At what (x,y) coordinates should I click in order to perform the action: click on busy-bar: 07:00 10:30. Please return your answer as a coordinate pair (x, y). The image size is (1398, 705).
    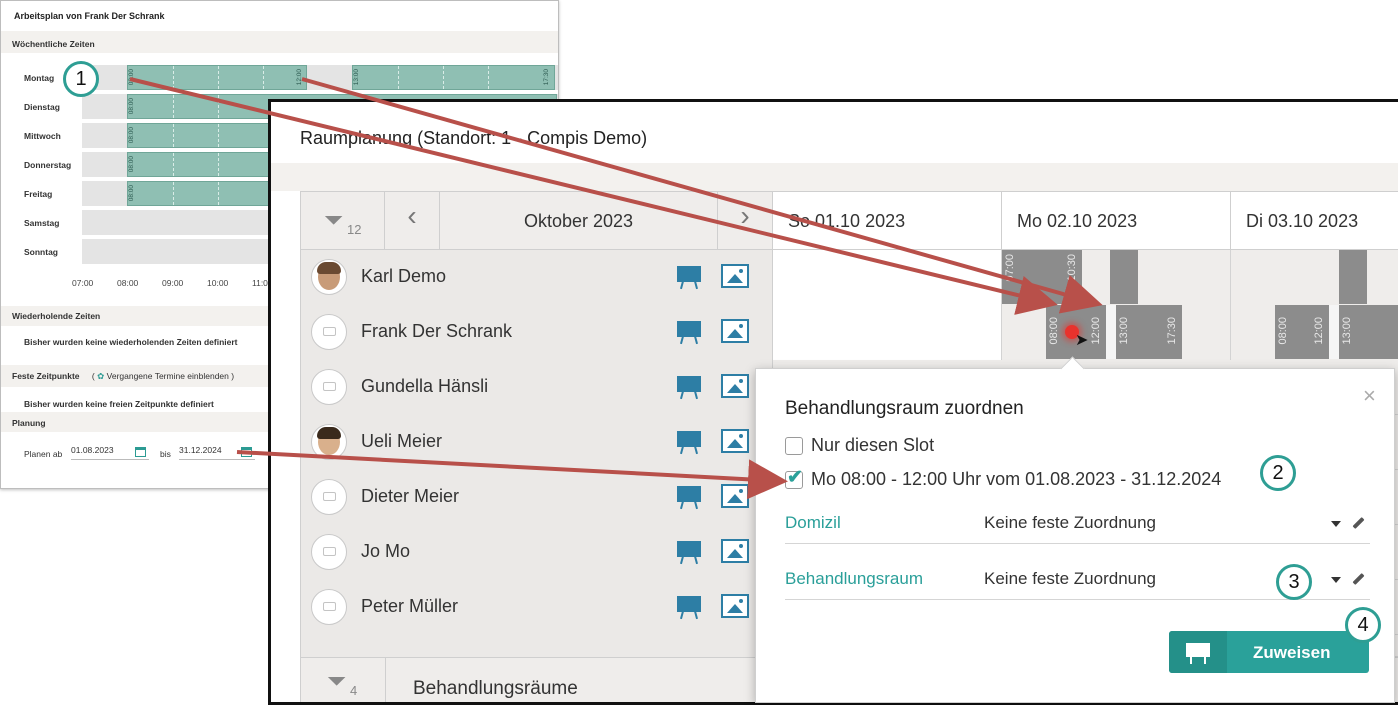
    Looking at the image, I should click on (1042, 277).